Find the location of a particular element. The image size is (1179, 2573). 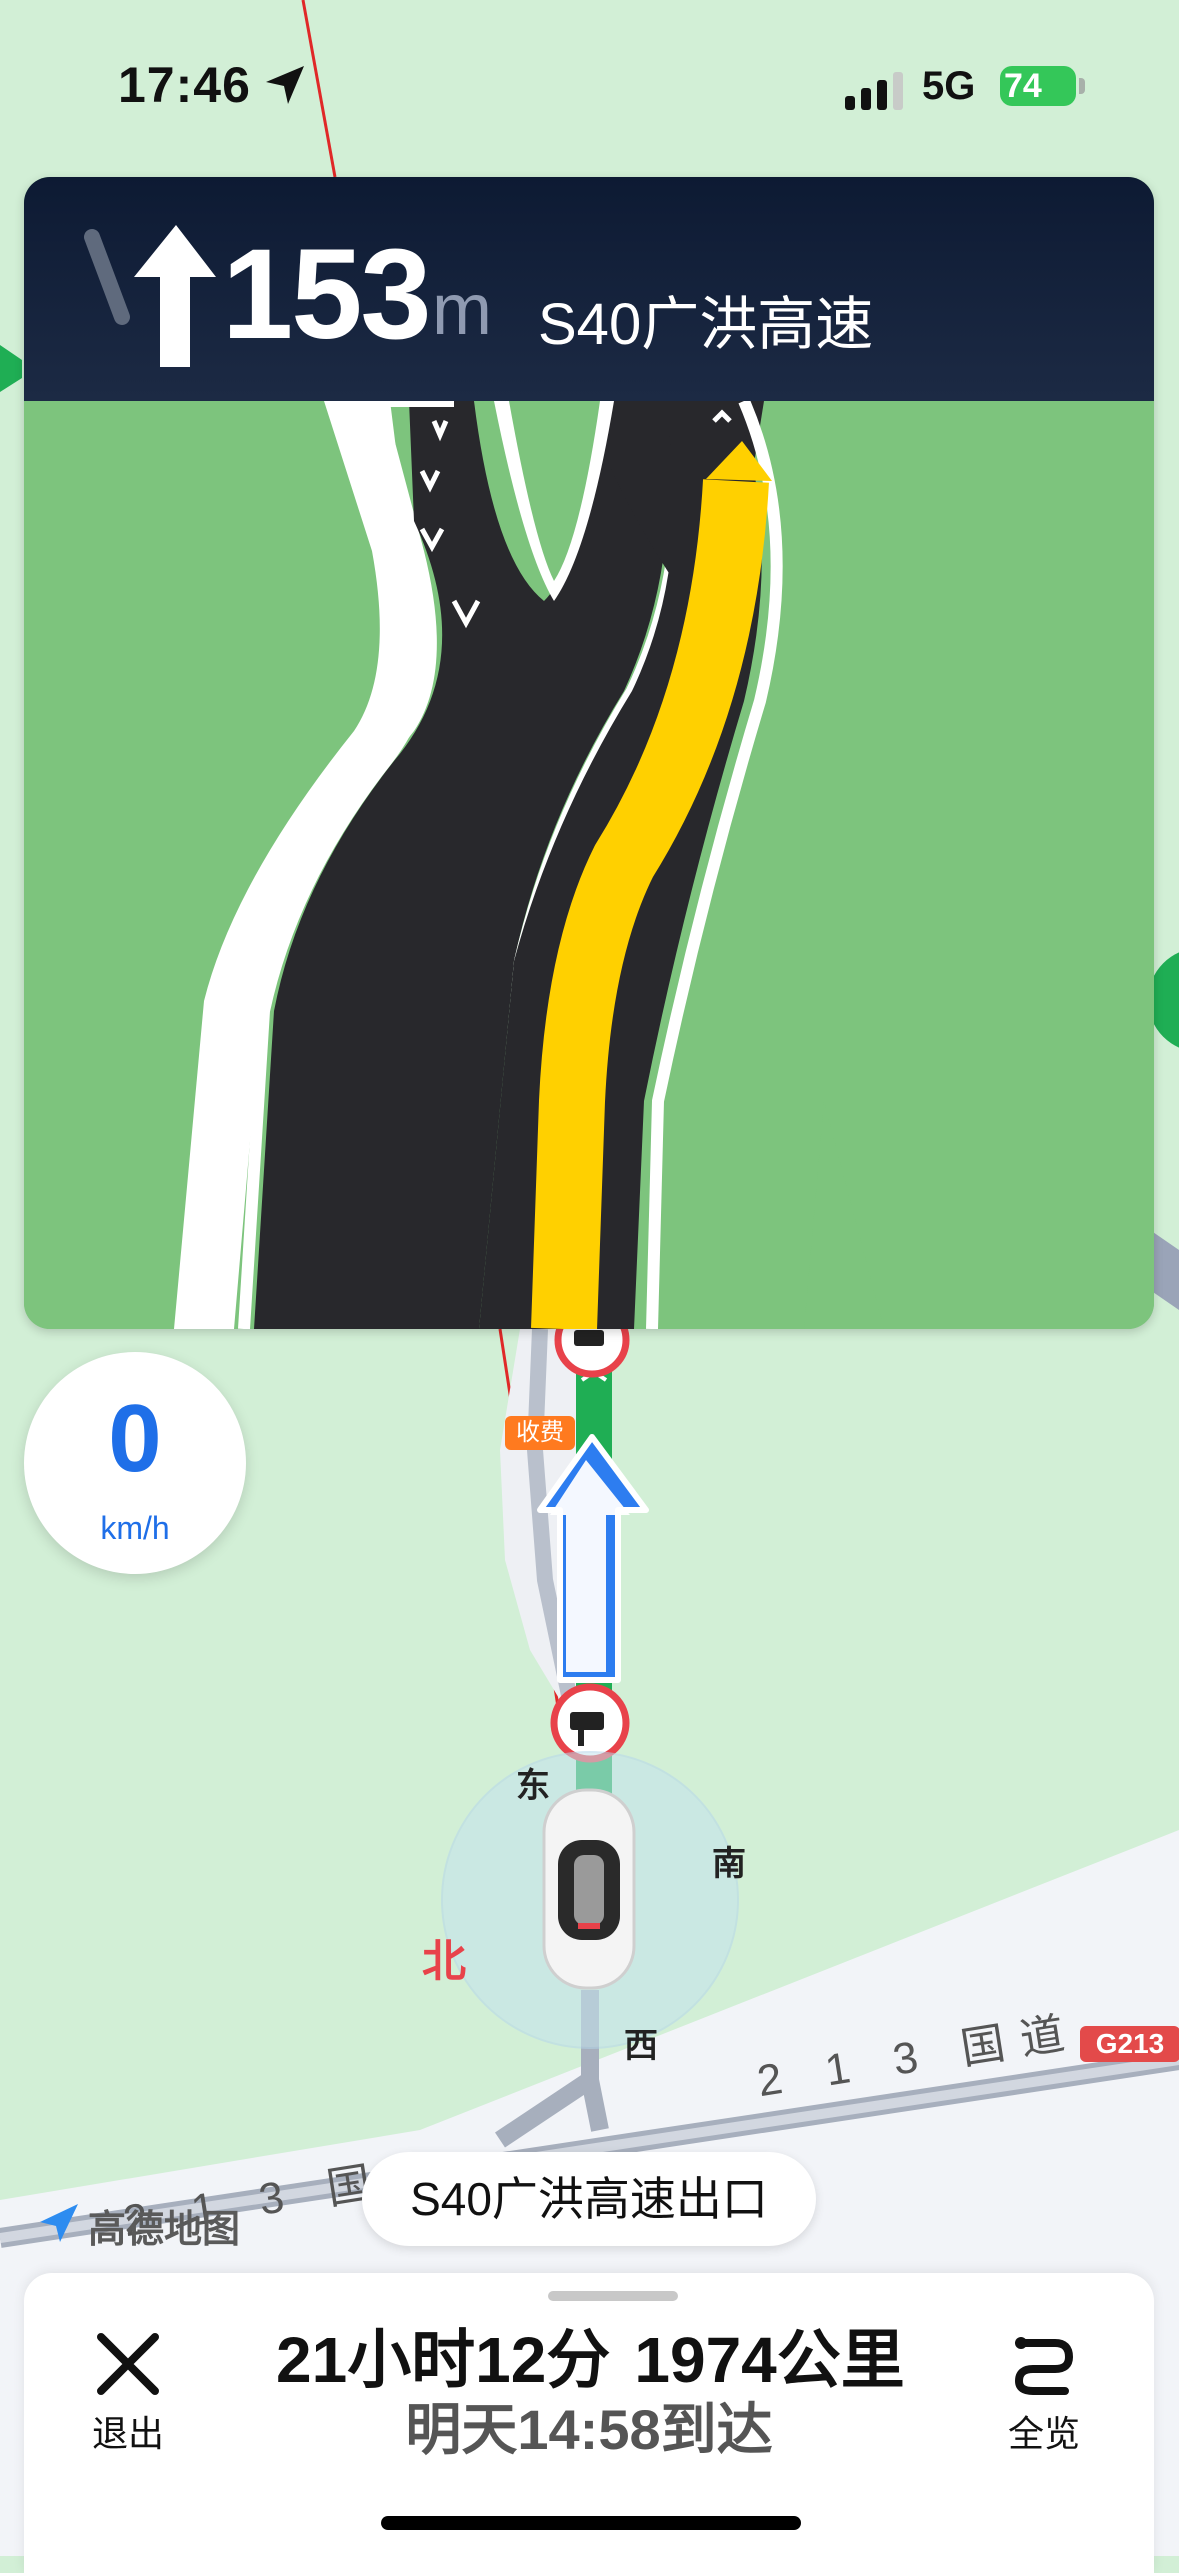

overview-button: 全览 is located at coordinates (1044, 2388).